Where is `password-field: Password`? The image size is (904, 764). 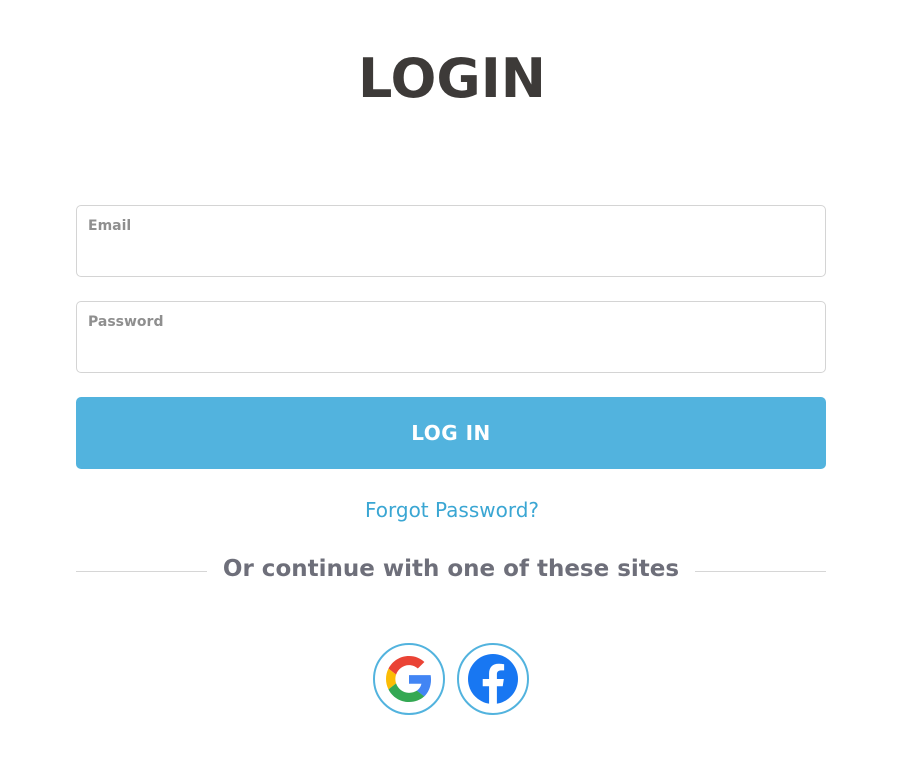
password-field: Password is located at coordinates (451, 337).